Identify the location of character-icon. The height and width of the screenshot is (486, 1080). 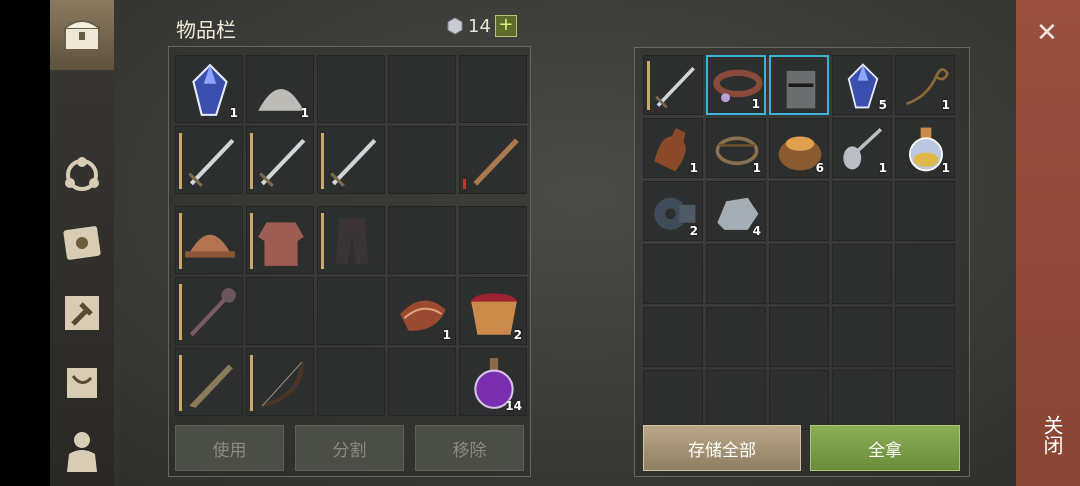
(82, 452).